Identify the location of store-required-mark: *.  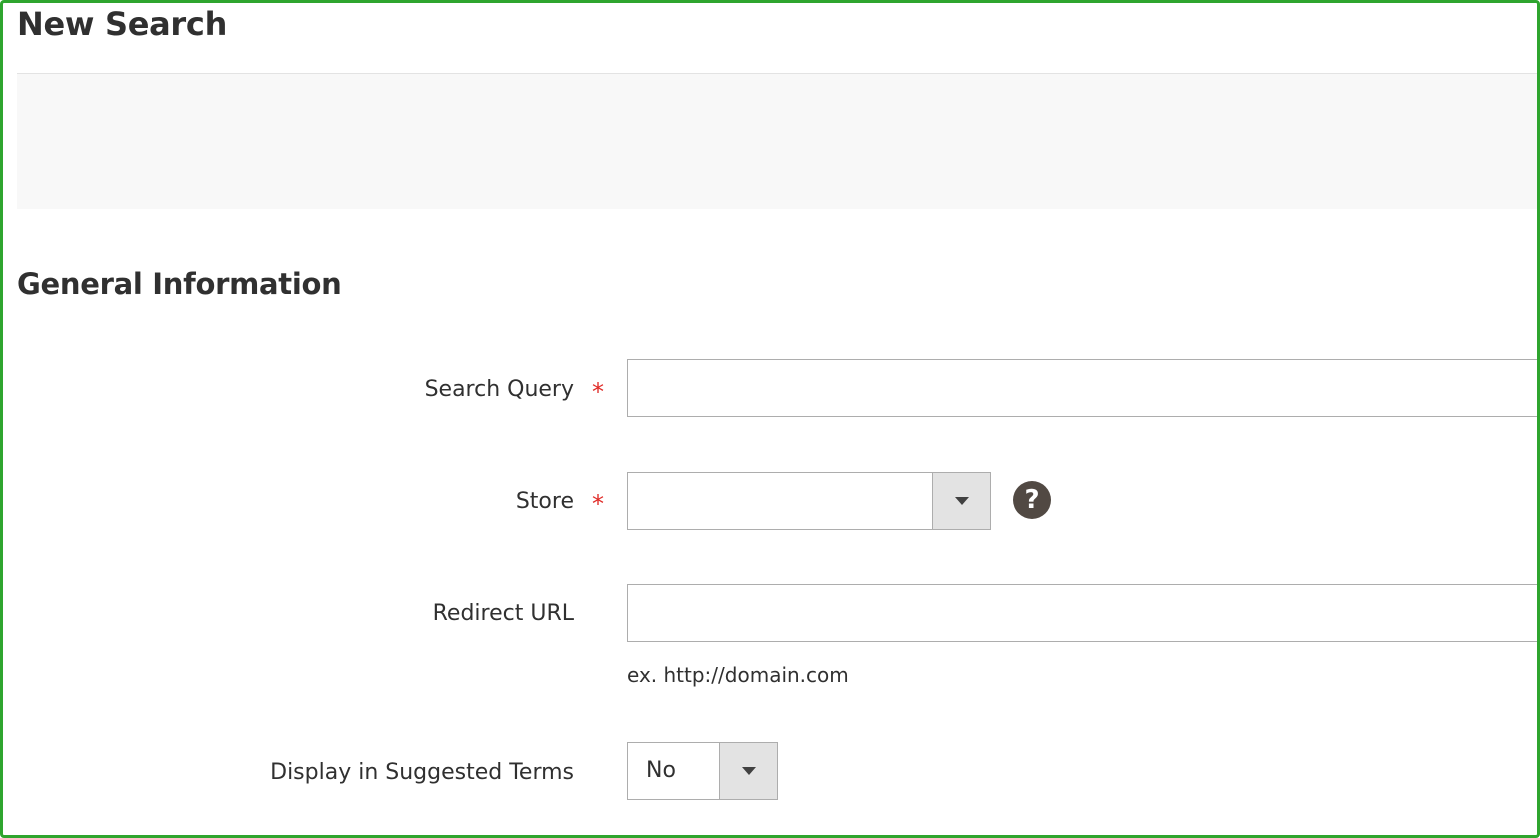
(598, 504).